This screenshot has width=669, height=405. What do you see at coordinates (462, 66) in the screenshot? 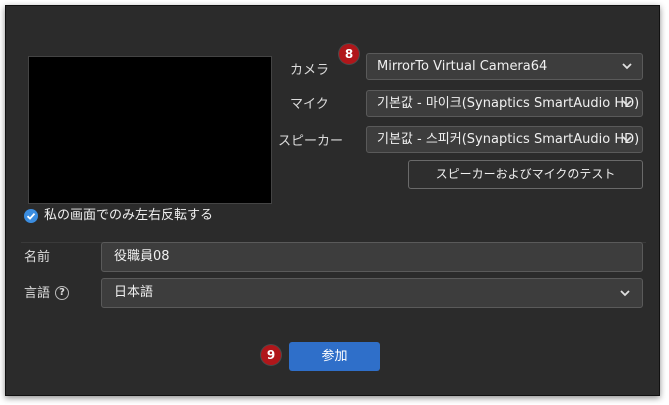
I see `camera-select-value: MirrorTo Virtual Camera64` at bounding box center [462, 66].